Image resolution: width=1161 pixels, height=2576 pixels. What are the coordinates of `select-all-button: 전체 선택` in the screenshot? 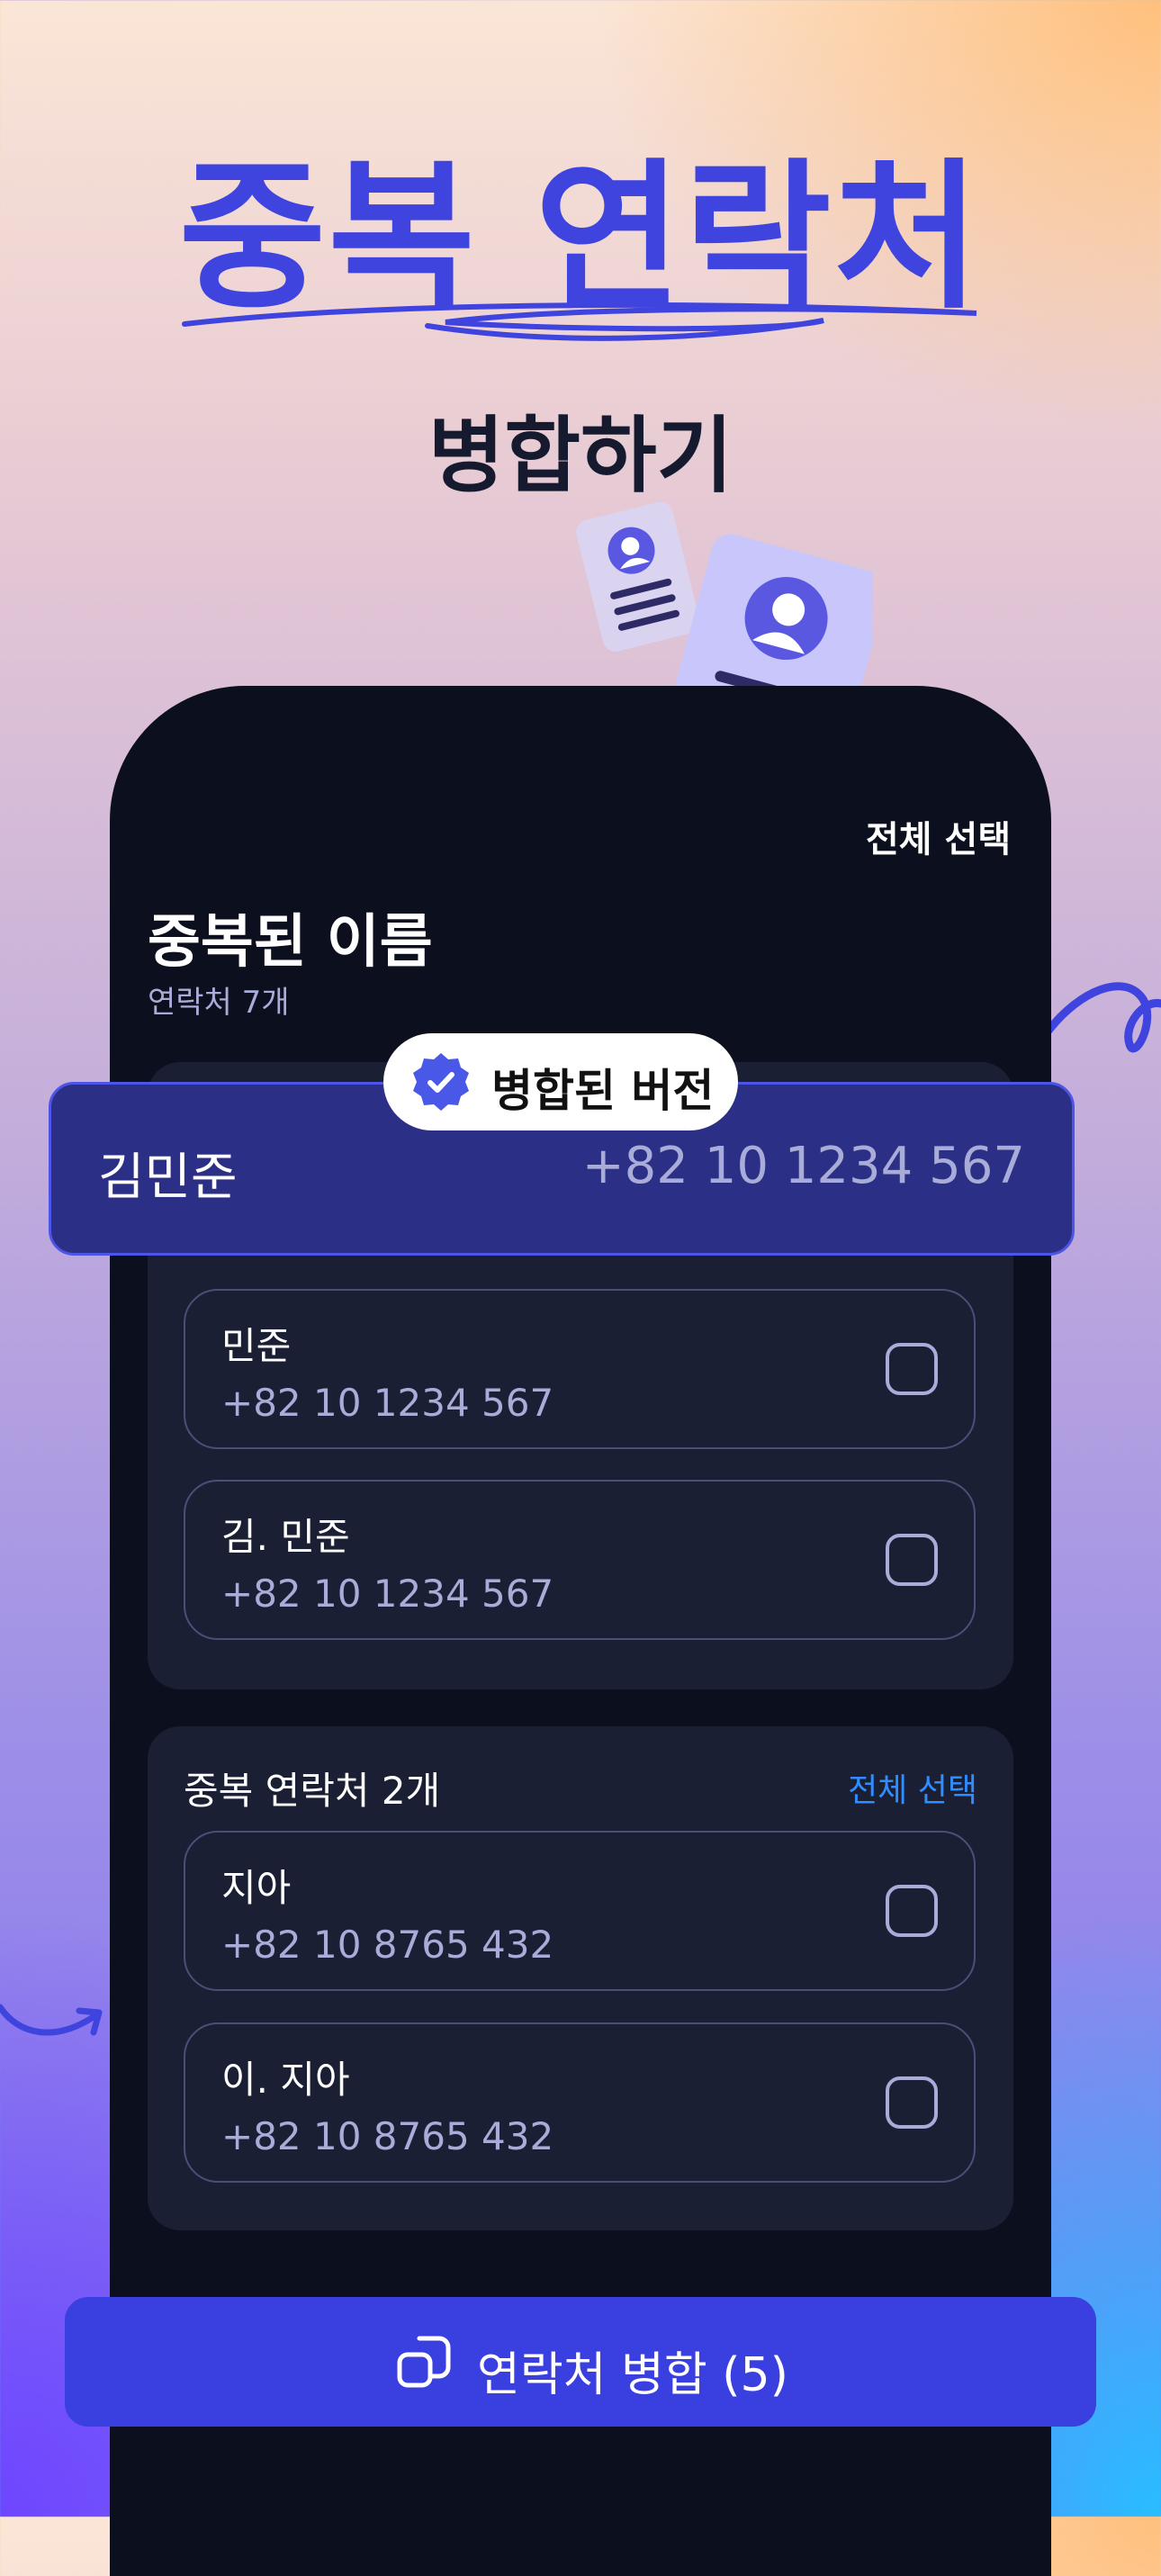 It's located at (939, 836).